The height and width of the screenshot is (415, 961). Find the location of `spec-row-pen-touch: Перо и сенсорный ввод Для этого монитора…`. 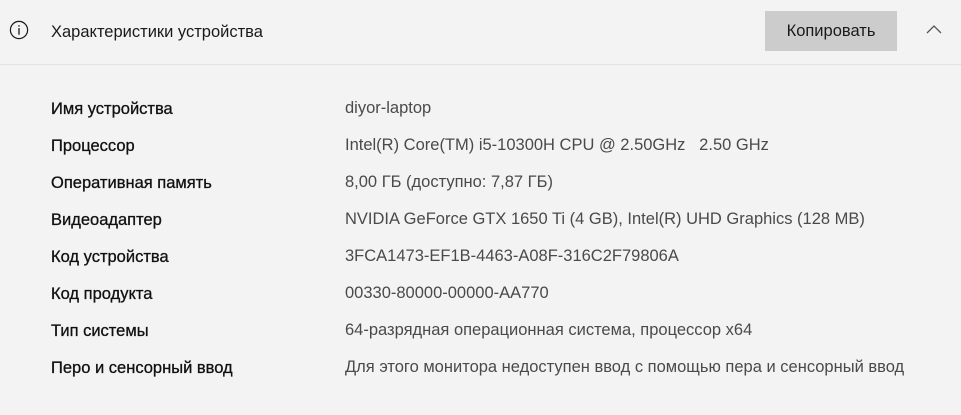

spec-row-pen-touch: Перо и сенсорный ввод Для этого монитора… is located at coordinates (480, 385).